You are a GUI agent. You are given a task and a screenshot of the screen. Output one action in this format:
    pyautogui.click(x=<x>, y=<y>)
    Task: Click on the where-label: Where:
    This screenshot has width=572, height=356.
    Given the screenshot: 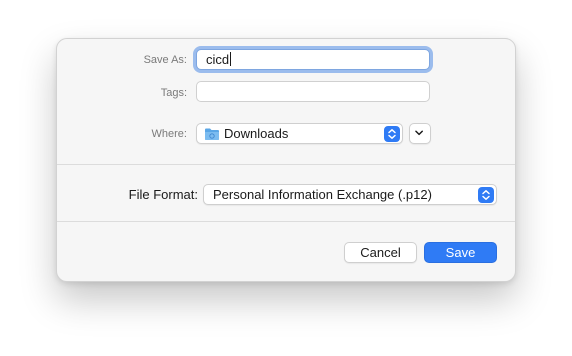 What is the action you would take?
    pyautogui.click(x=169, y=134)
    